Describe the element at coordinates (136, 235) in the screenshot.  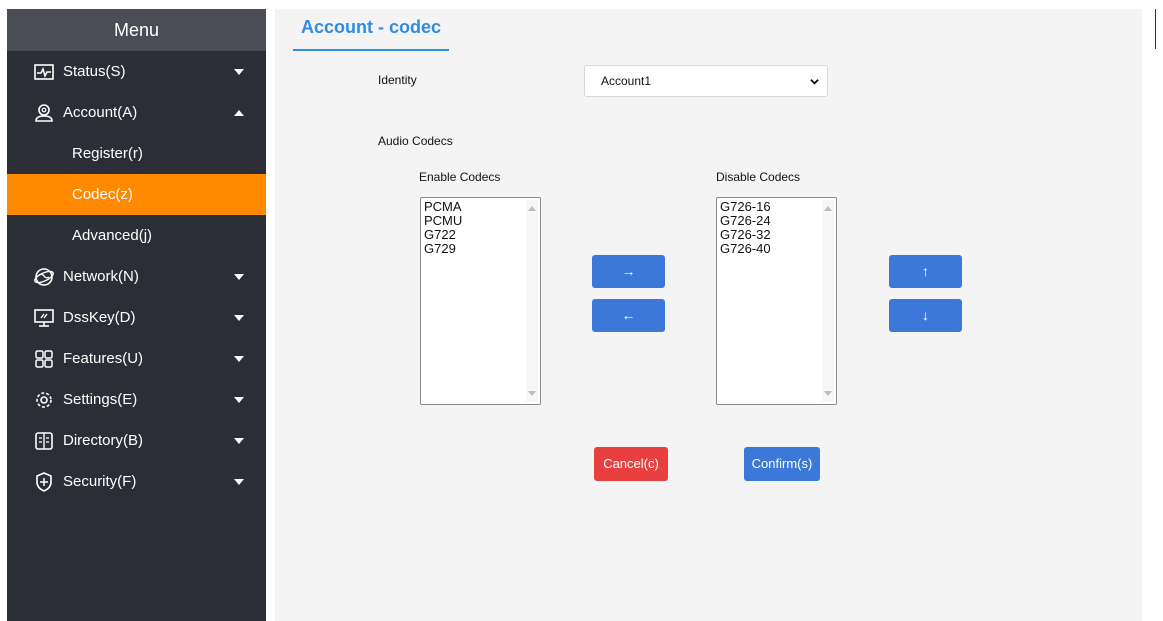
I see `sidebar-subitem-advanced: Advanced(j)` at that location.